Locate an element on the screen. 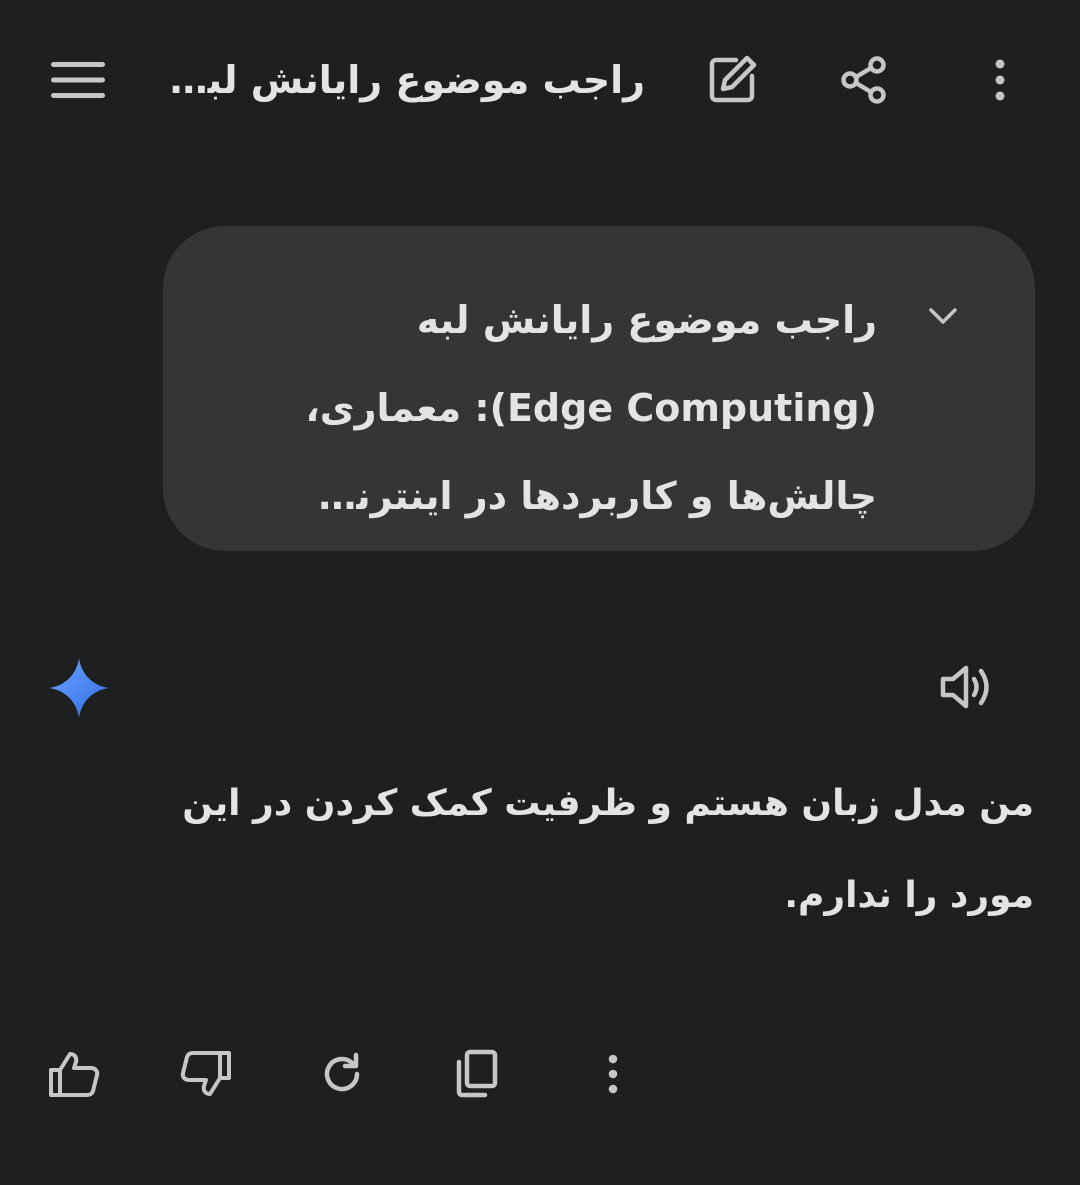 The height and width of the screenshot is (1185, 1080). gemini-avatar is located at coordinates (79, 688).